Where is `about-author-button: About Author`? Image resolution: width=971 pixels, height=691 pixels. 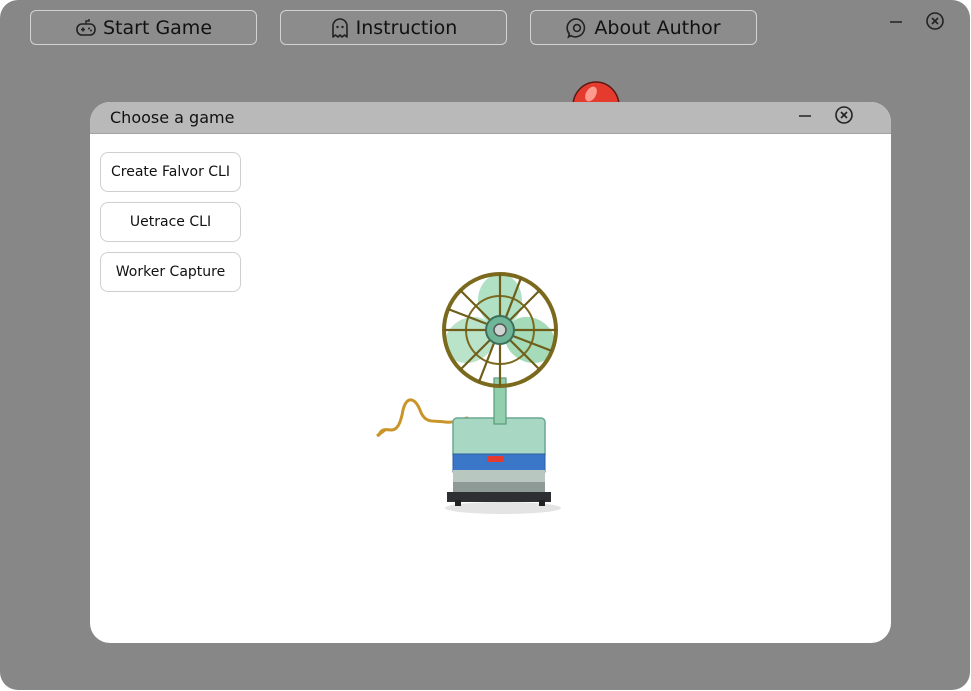
about-author-button: About Author is located at coordinates (643, 27).